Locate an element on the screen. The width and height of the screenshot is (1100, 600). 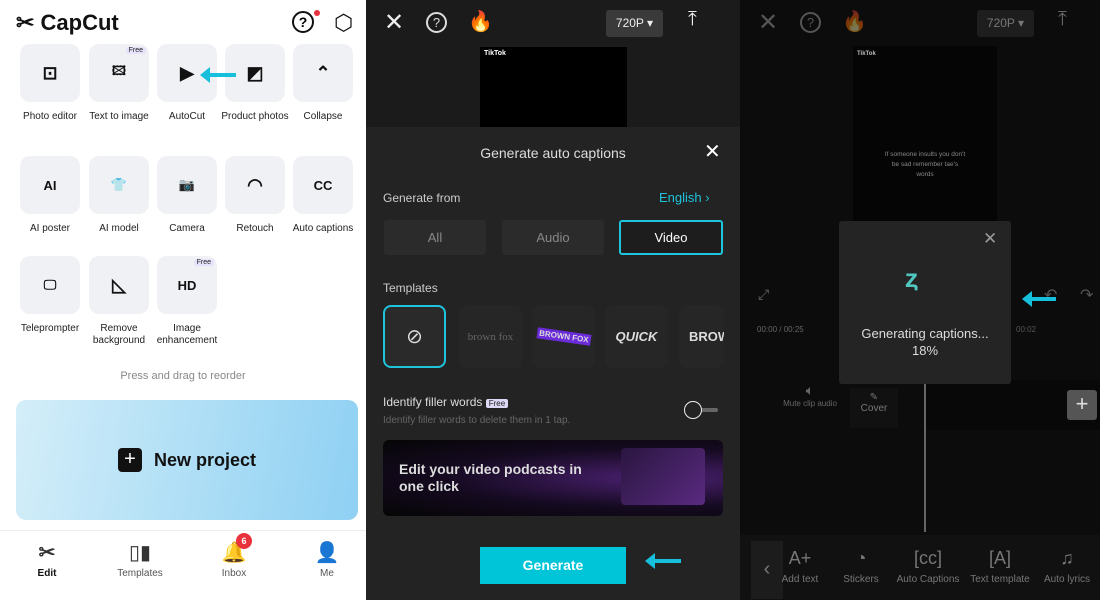
templates-label: Templates is located at coordinates (410, 288).